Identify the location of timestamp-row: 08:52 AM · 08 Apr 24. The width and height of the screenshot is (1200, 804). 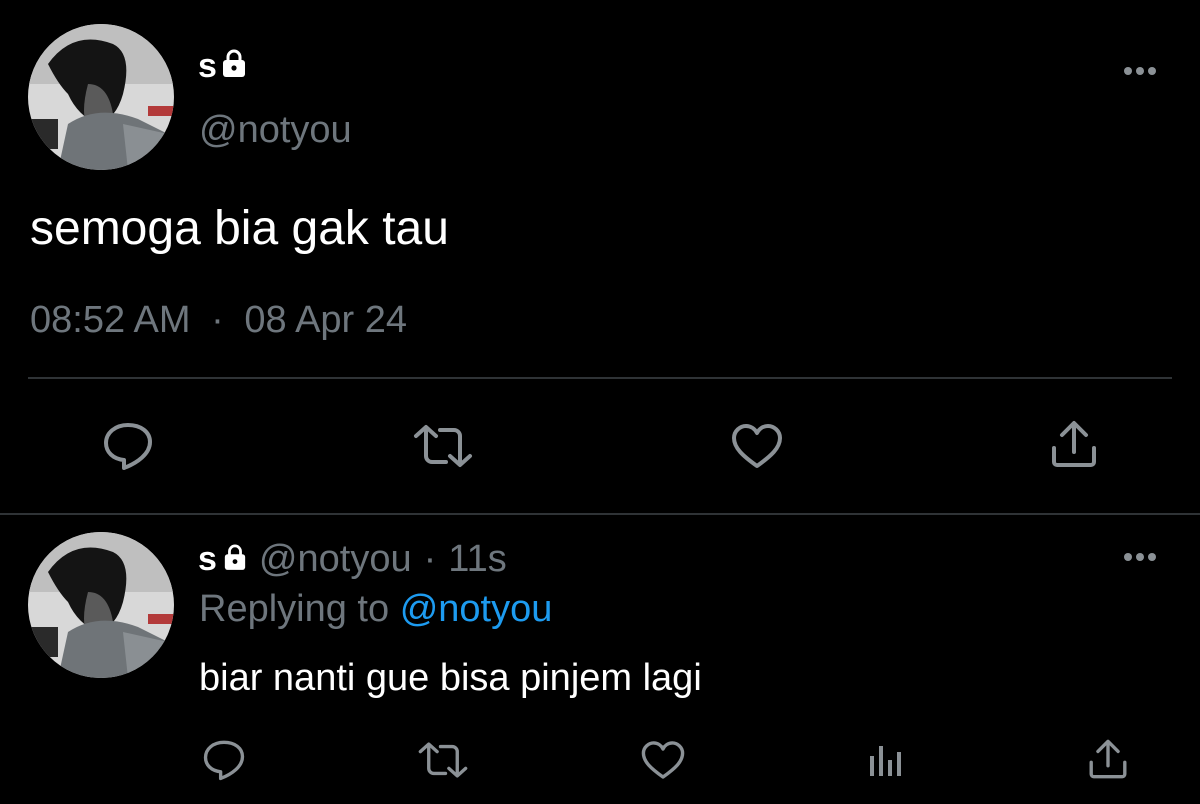
(218, 320).